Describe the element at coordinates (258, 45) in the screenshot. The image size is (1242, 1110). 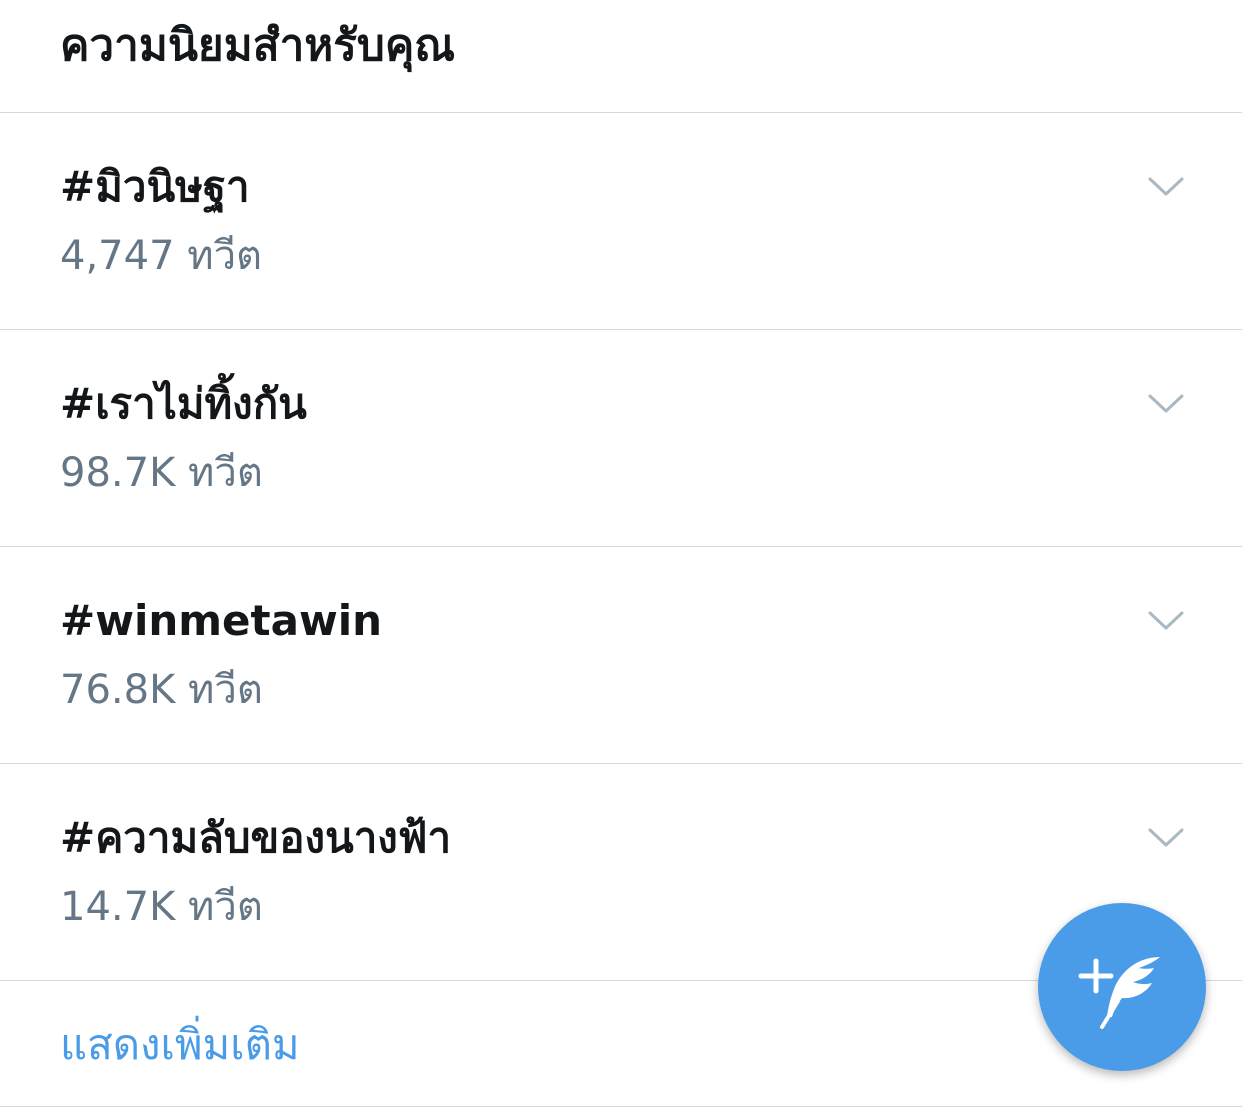
I see `section-title: ความนิยมสำหรับคุณ` at that location.